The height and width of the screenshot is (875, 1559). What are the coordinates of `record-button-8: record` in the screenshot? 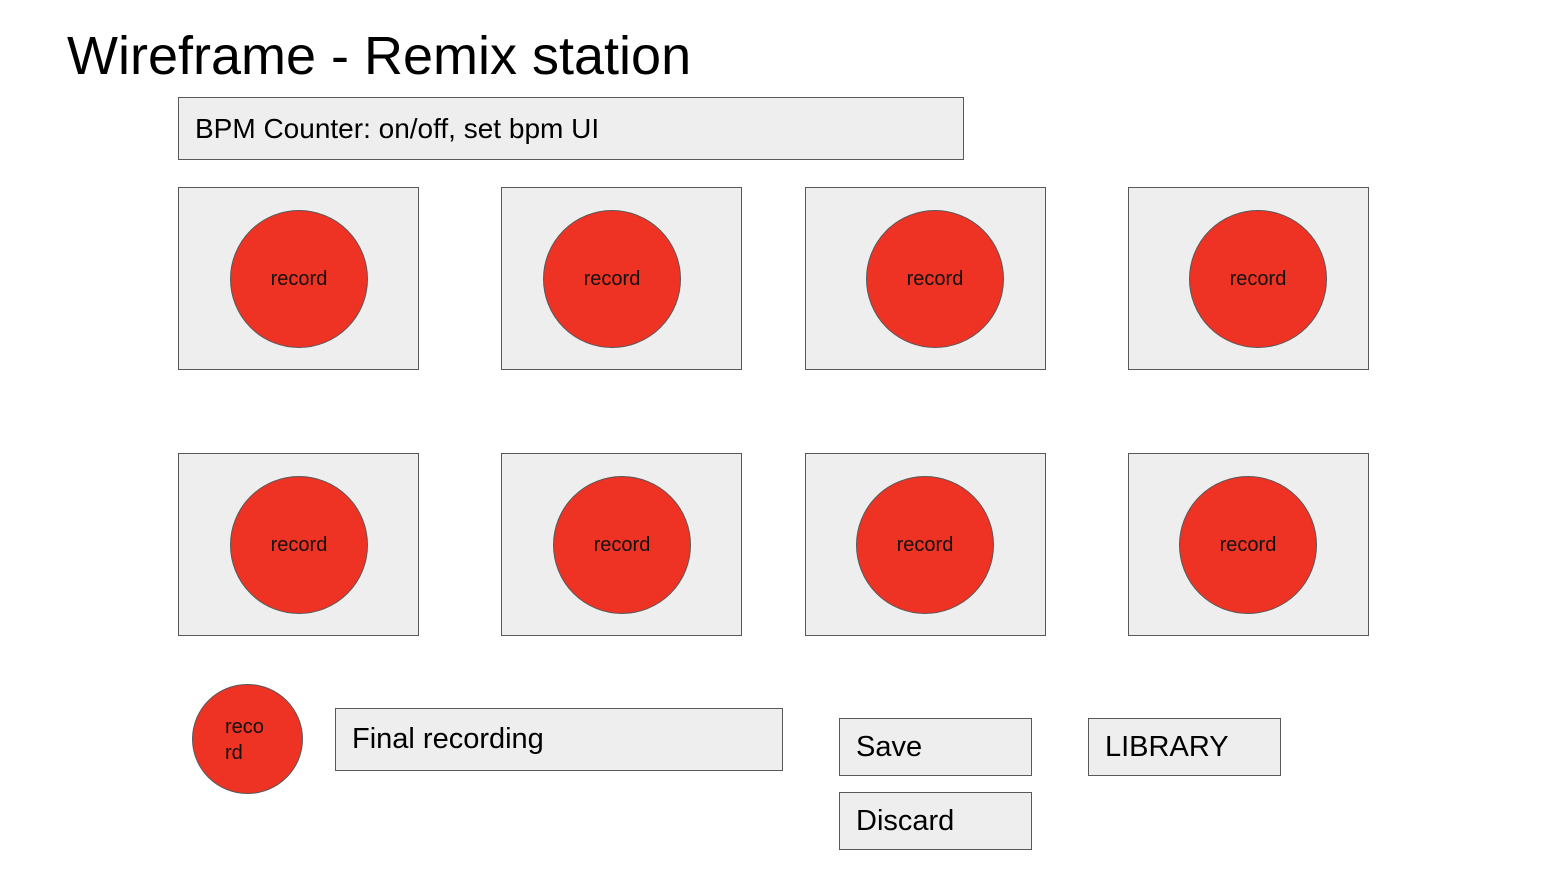 It's located at (1248, 545).